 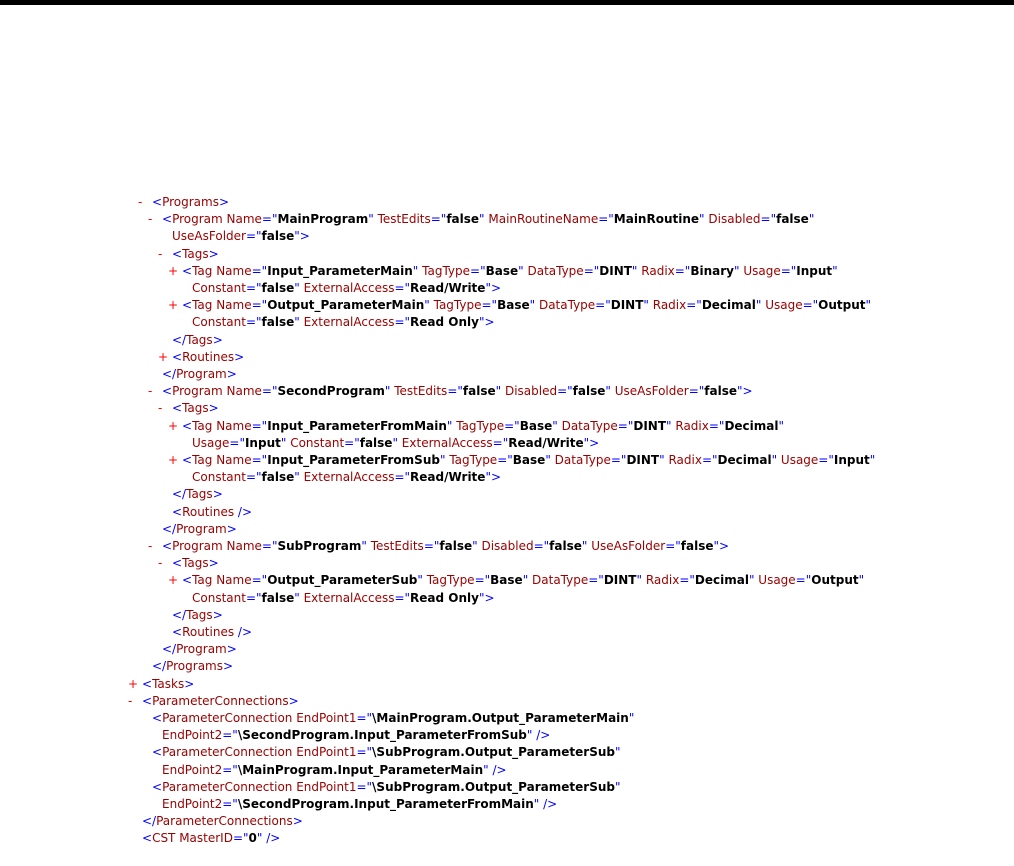 What do you see at coordinates (744, 460) in the screenshot?
I see `xml-attribute-value: Decimal` at bounding box center [744, 460].